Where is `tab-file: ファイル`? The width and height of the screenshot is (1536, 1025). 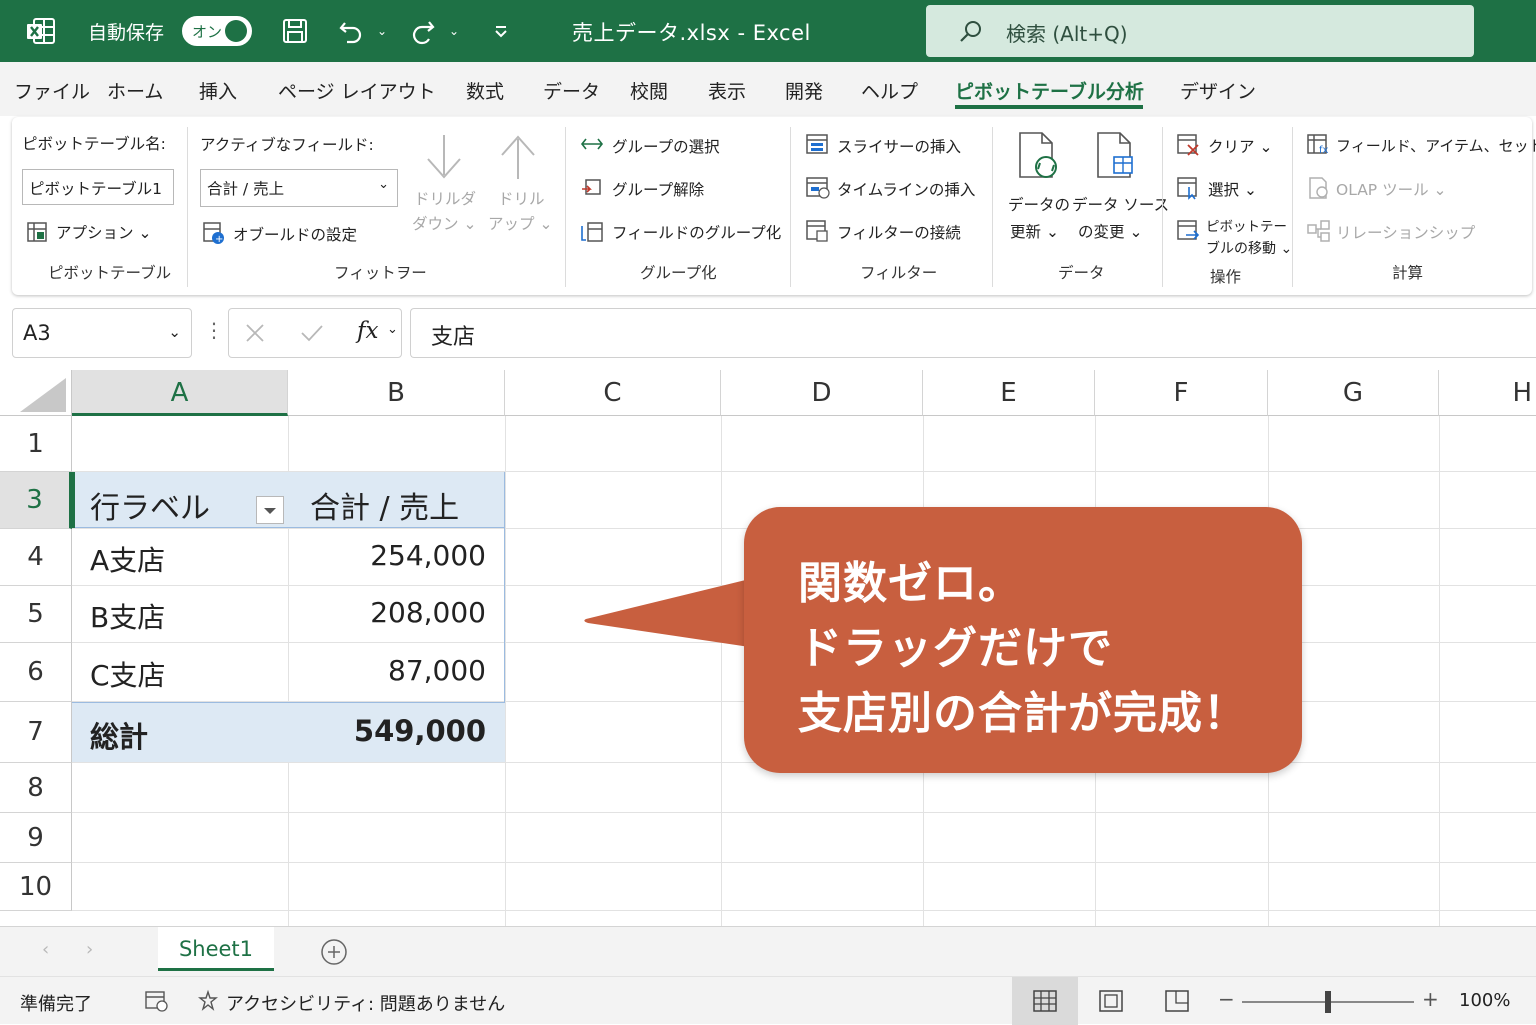 tab-file: ファイル is located at coordinates (52, 90).